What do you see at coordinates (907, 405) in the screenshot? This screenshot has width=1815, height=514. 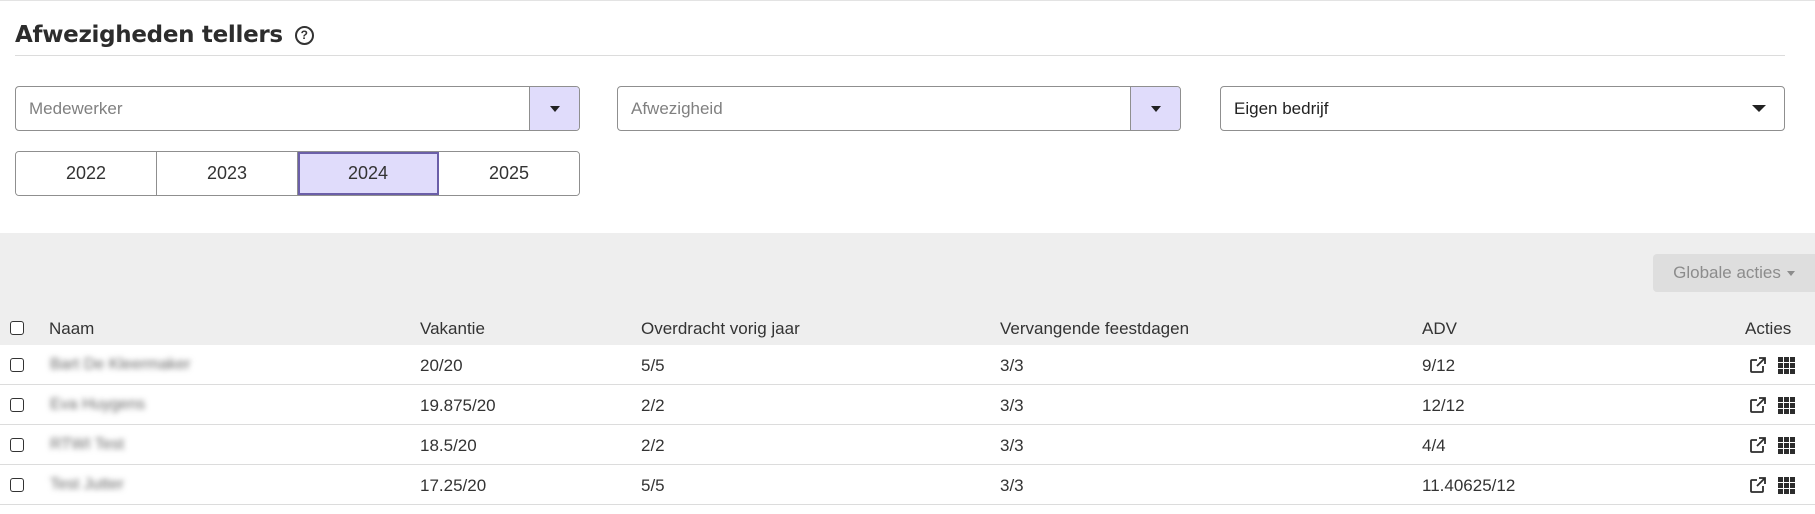 I see `table-row: Eva Huygens 19.875/20 2/2 3/3 12/12` at bounding box center [907, 405].